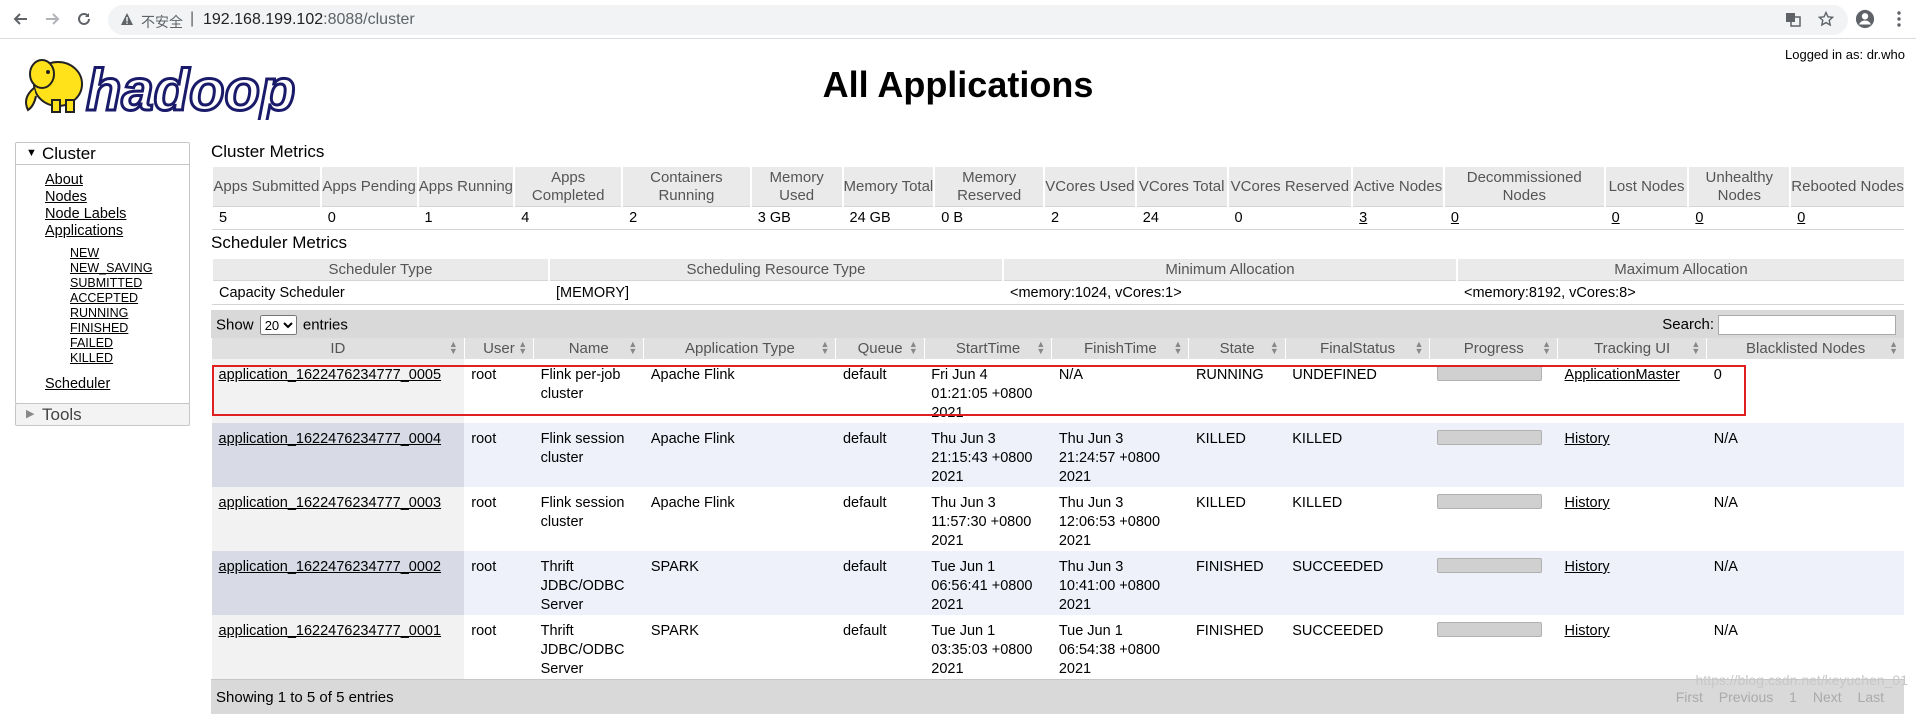 This screenshot has height=714, width=1916. What do you see at coordinates (117, 384) in the screenshot?
I see `sidebar-link-scheduler: Scheduler` at bounding box center [117, 384].